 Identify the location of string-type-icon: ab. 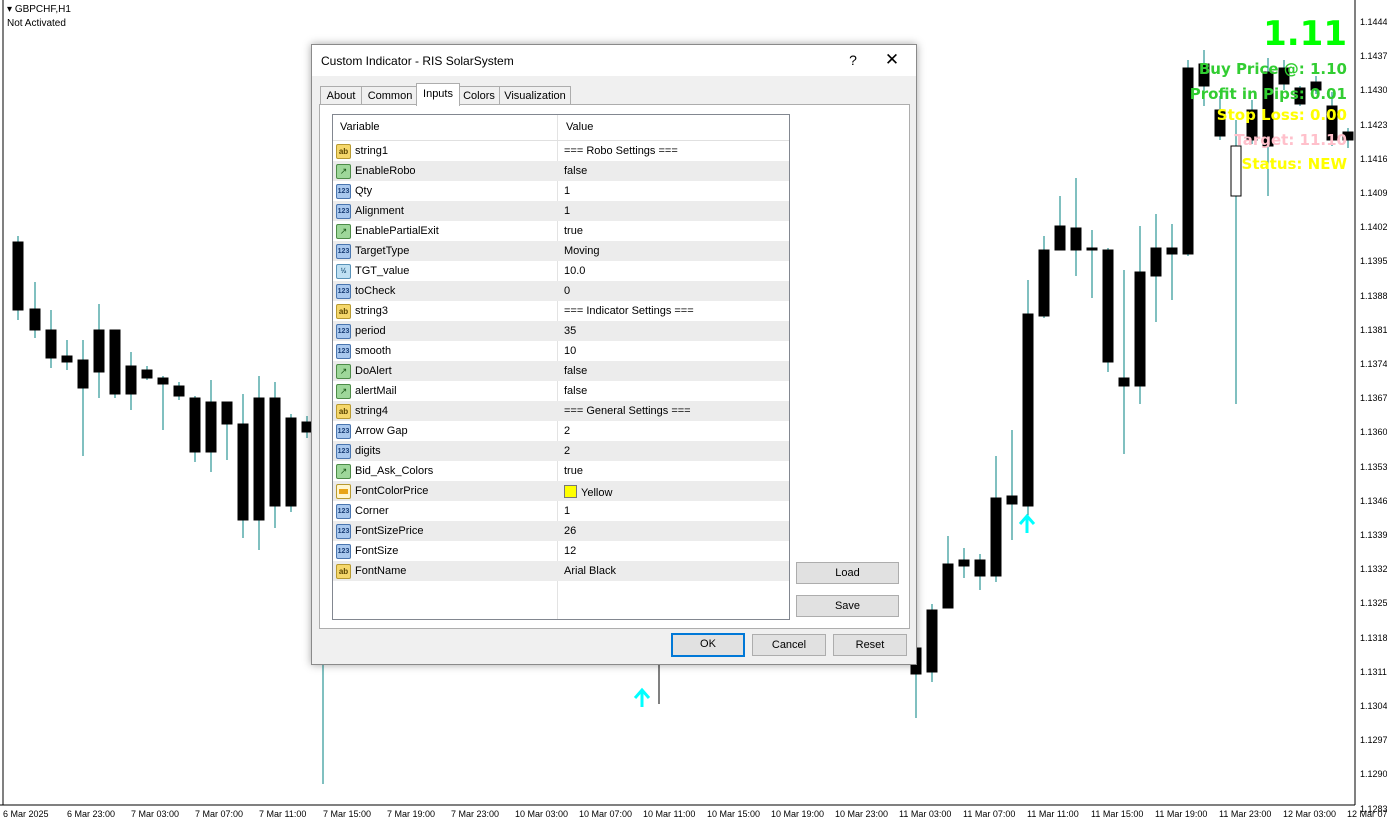
(343, 311).